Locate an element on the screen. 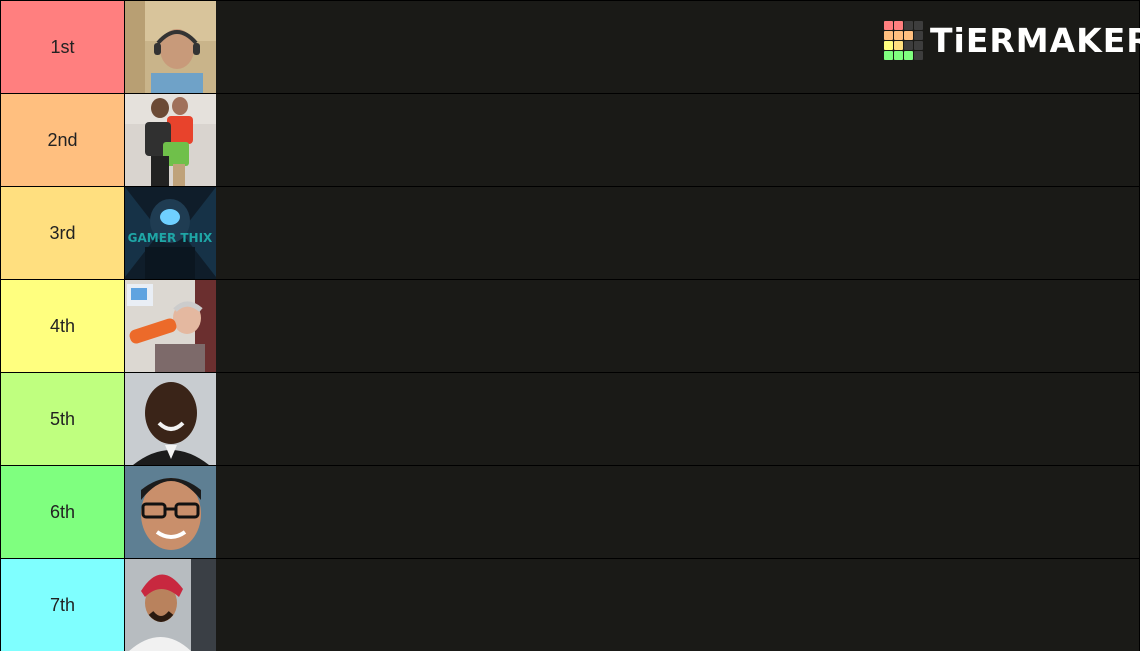  tier-items-7th is located at coordinates (632, 605).